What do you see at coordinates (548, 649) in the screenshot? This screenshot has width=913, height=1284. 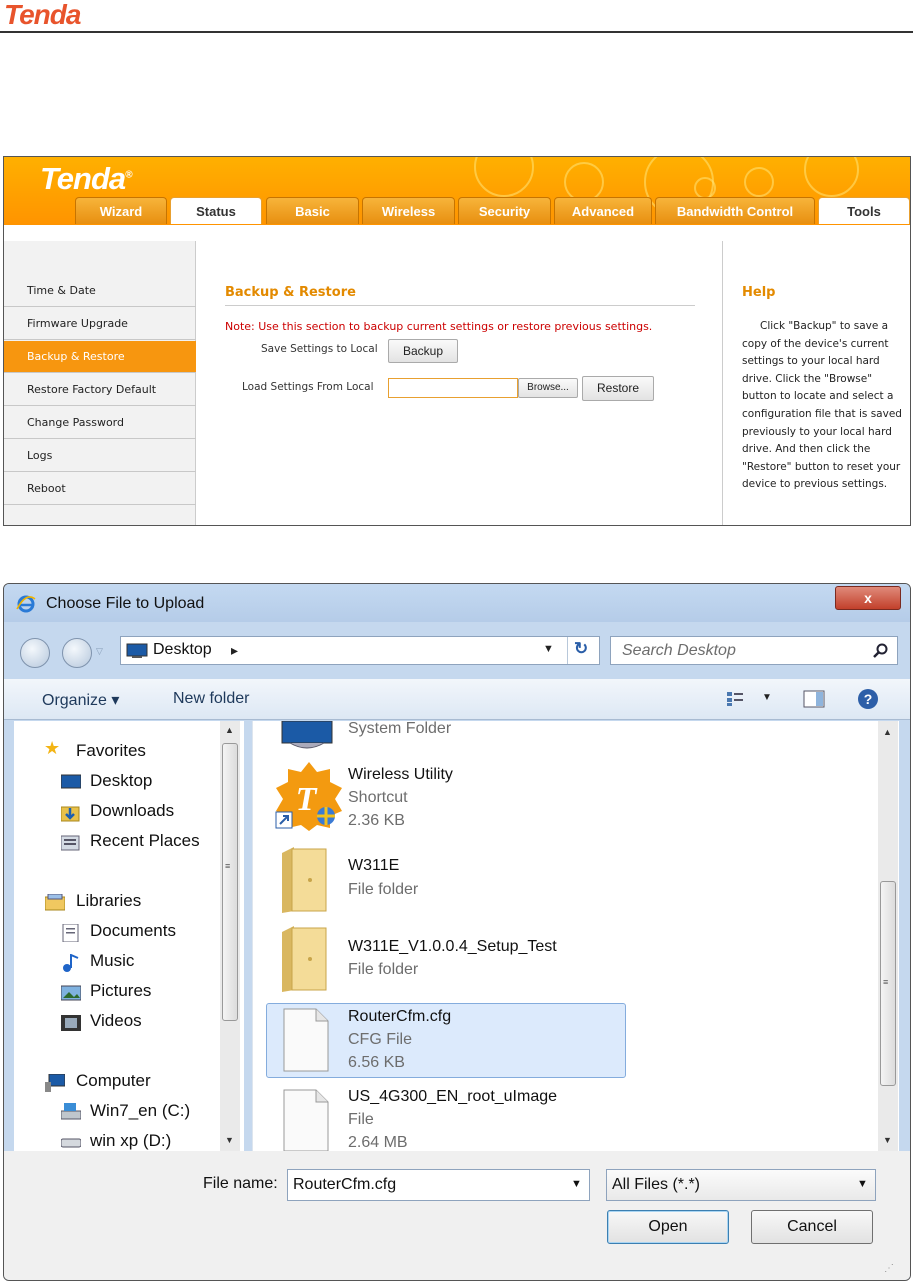 I see `address-dropdown-icon: ▼` at bounding box center [548, 649].